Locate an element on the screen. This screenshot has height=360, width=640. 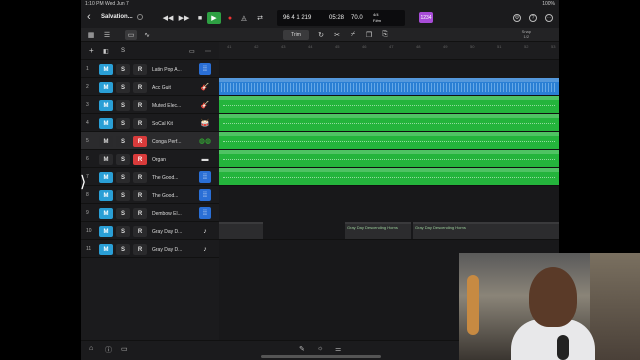
panel-icon: ▭ is located at coordinates (124, 349).